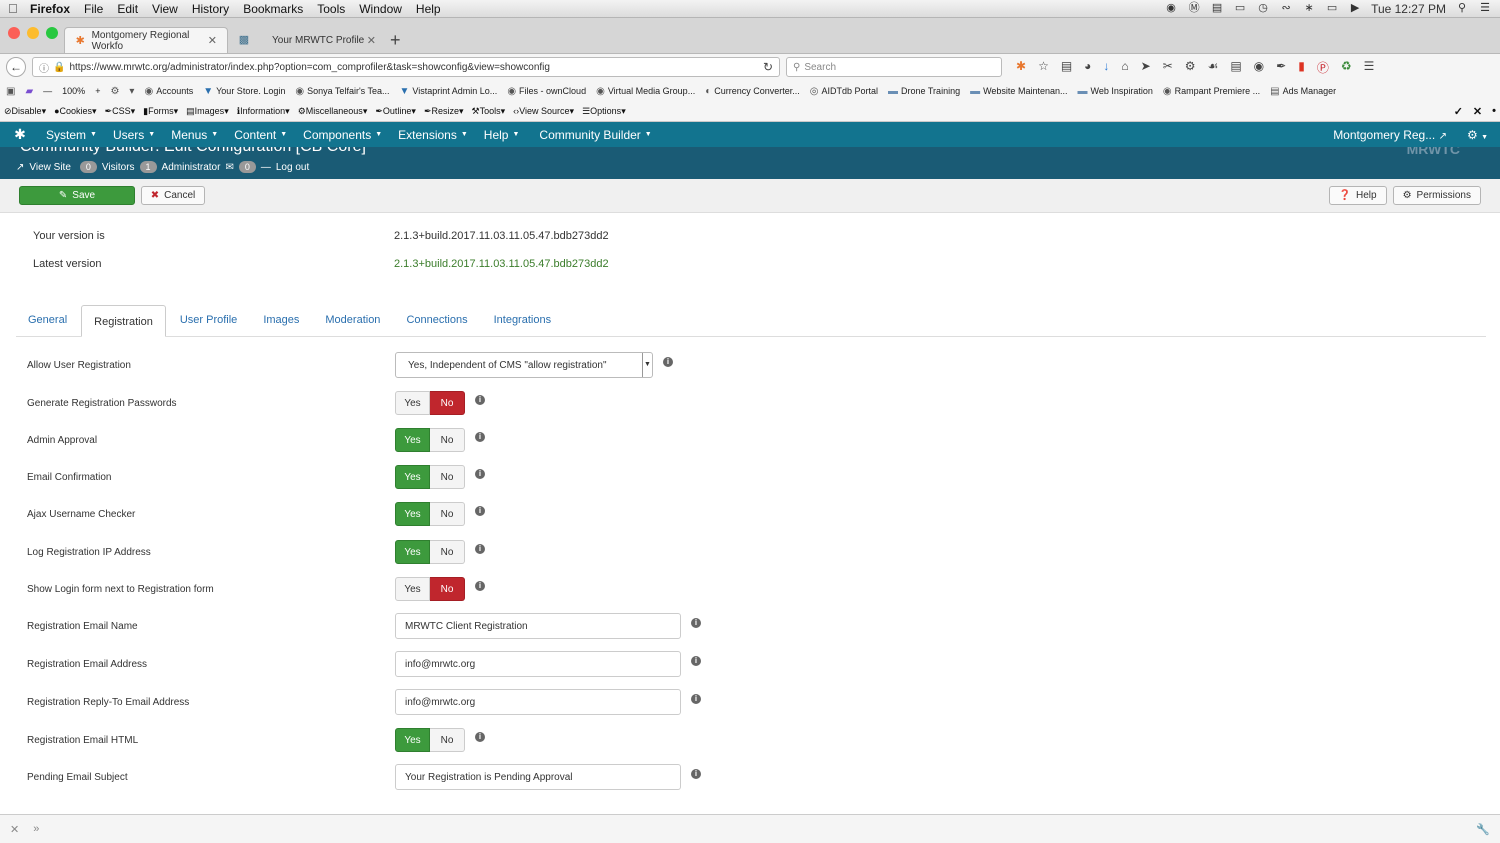 The height and width of the screenshot is (843, 1500). What do you see at coordinates (44, 67) in the screenshot?
I see `info-icon: ⓘ` at bounding box center [44, 67].